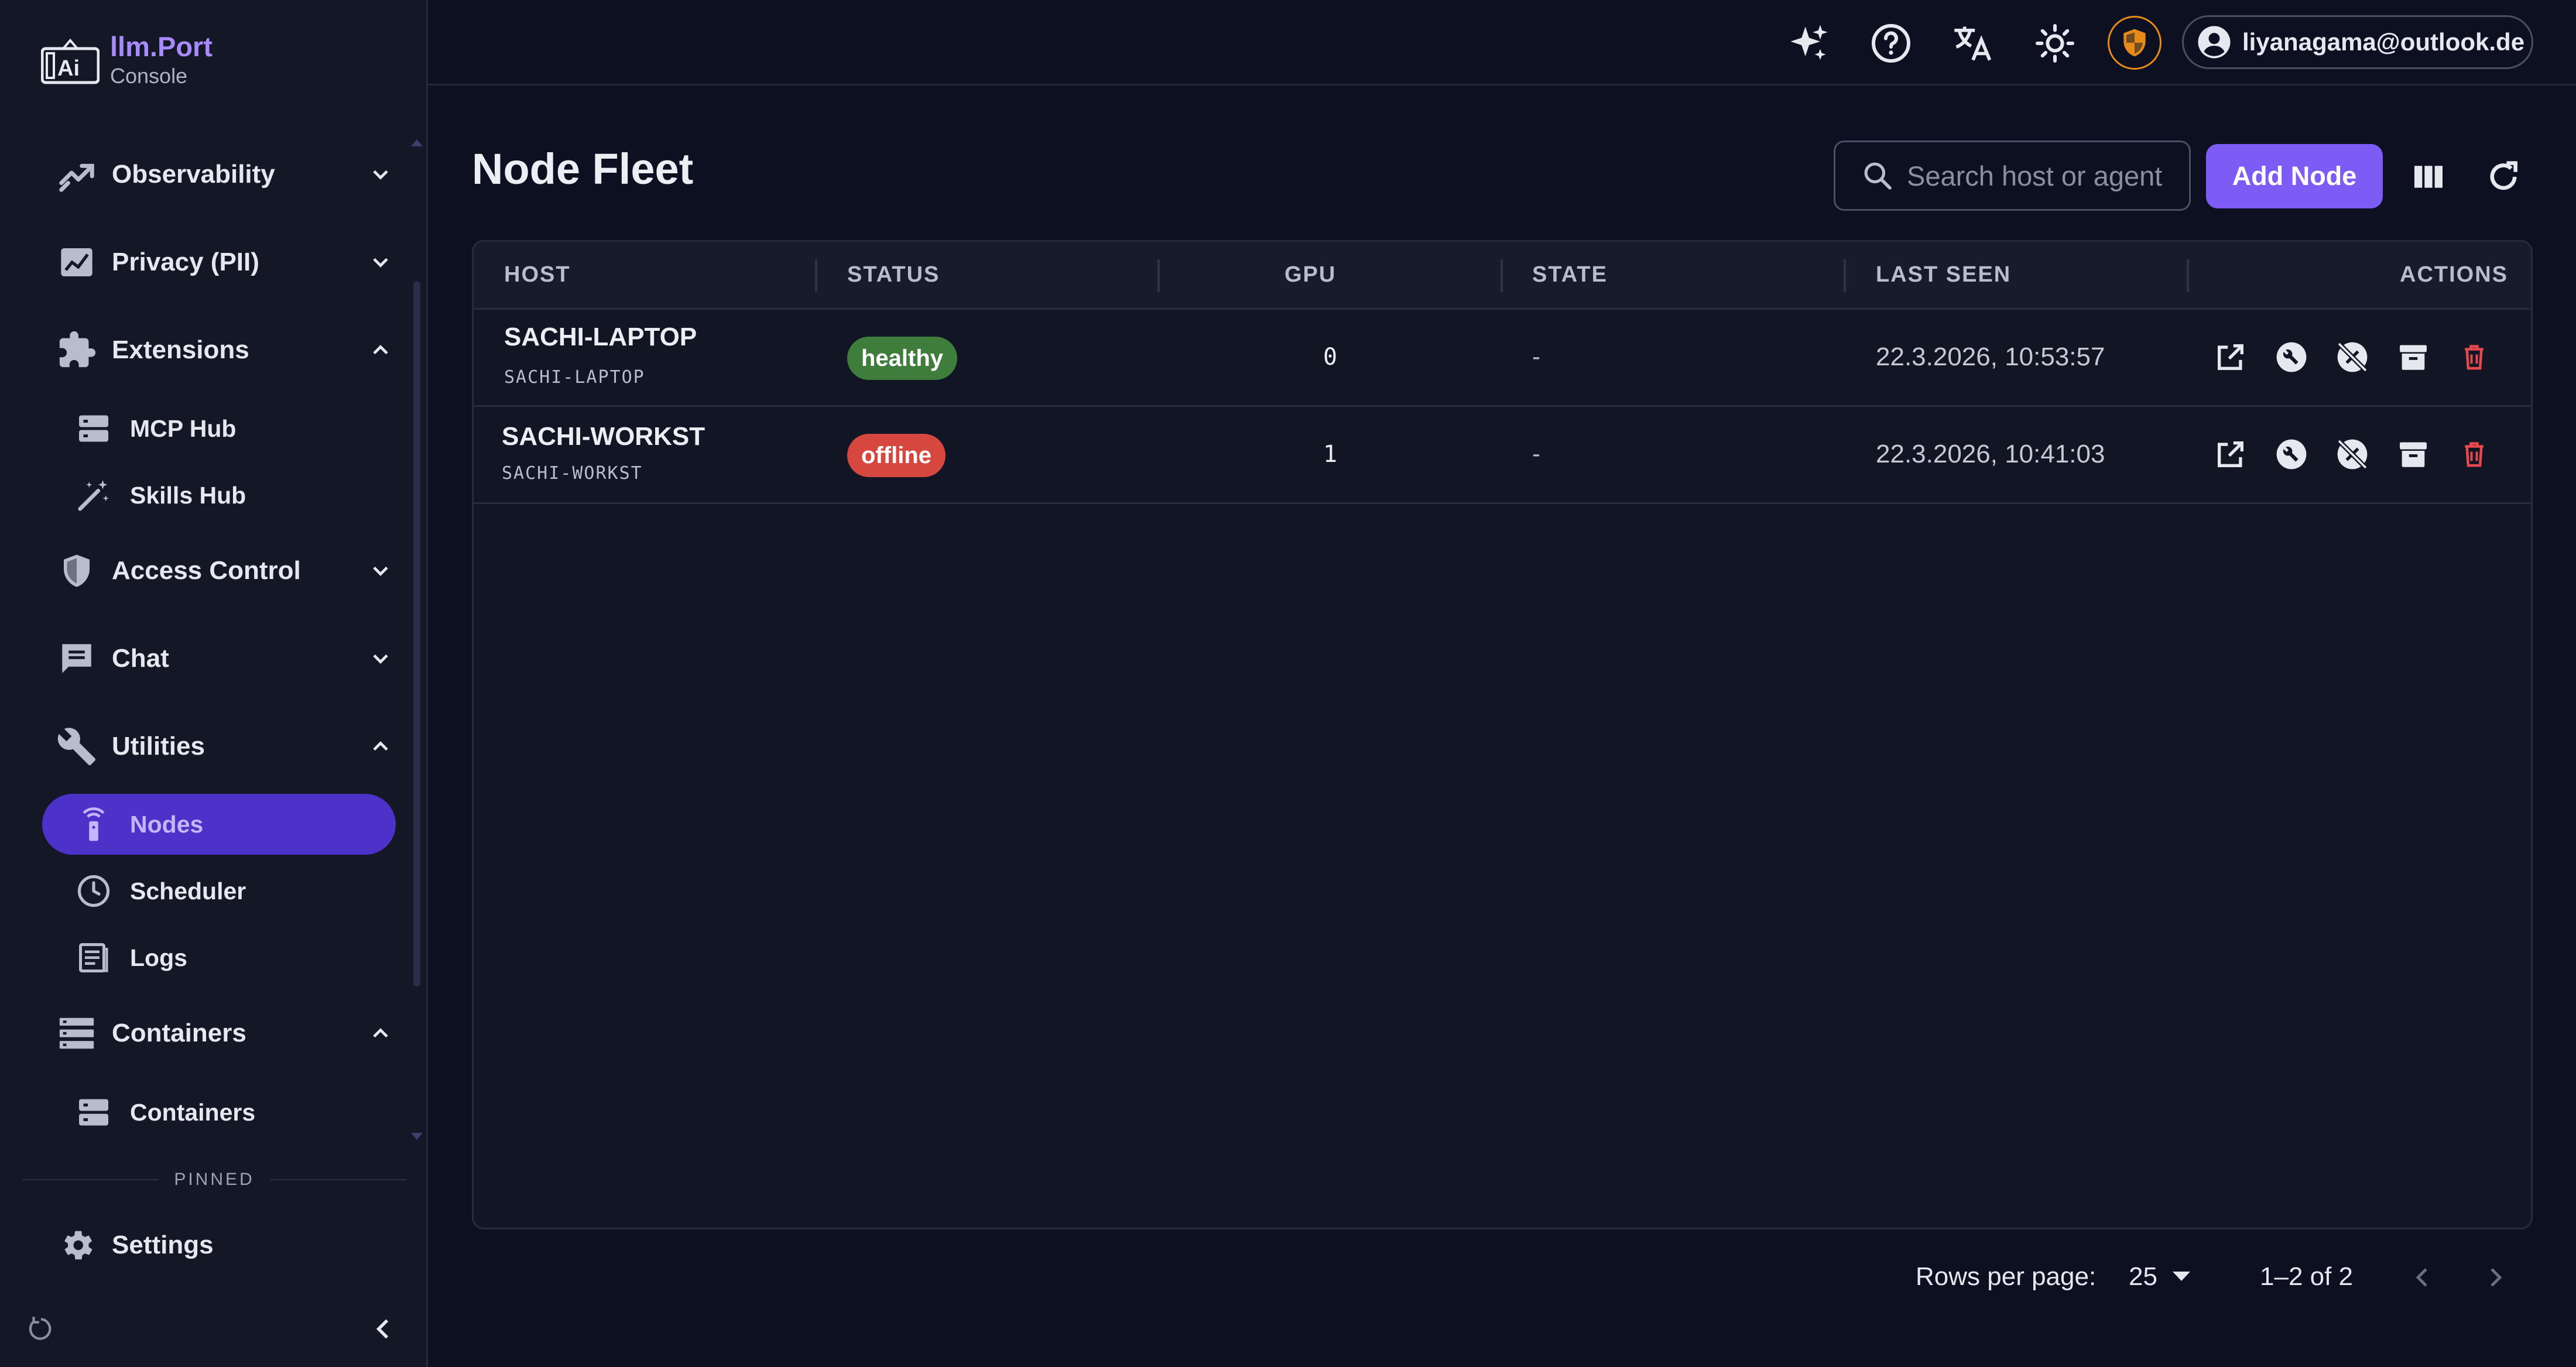  Describe the element at coordinates (1310, 275) in the screenshot. I see `column-header-gpu: GPU` at that location.